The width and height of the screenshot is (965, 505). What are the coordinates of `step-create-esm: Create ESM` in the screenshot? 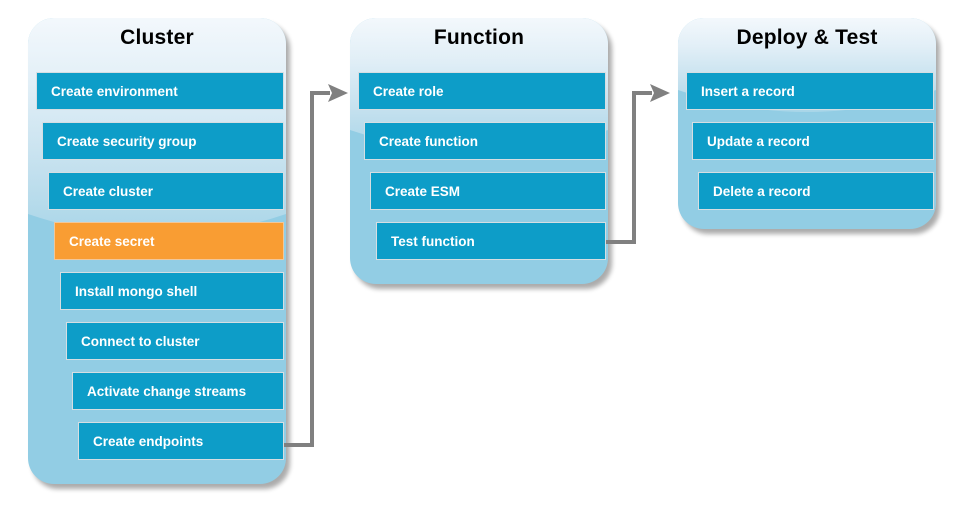 It's located at (488, 191).